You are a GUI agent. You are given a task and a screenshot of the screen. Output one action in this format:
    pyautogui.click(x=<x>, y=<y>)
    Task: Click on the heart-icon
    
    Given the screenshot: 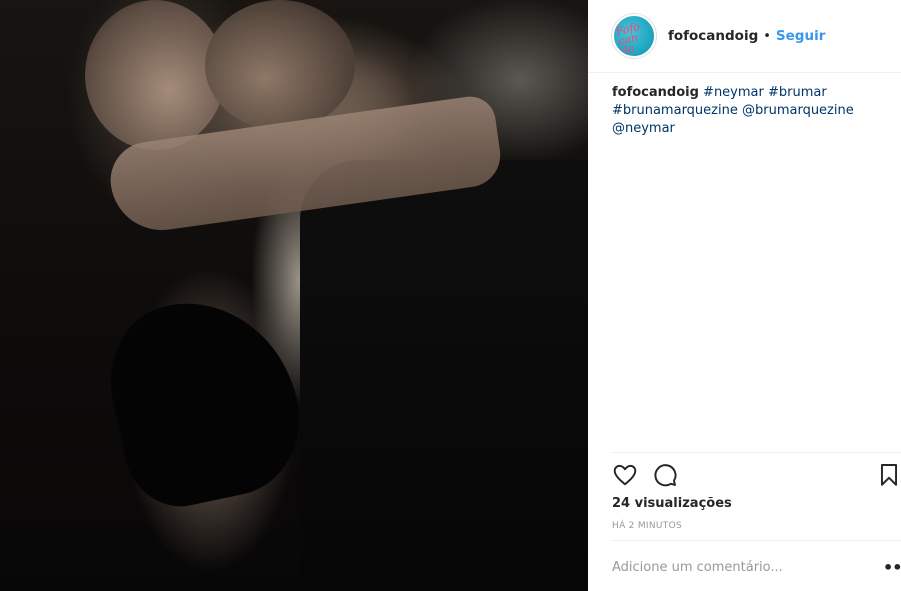 What is the action you would take?
    pyautogui.click(x=625, y=475)
    